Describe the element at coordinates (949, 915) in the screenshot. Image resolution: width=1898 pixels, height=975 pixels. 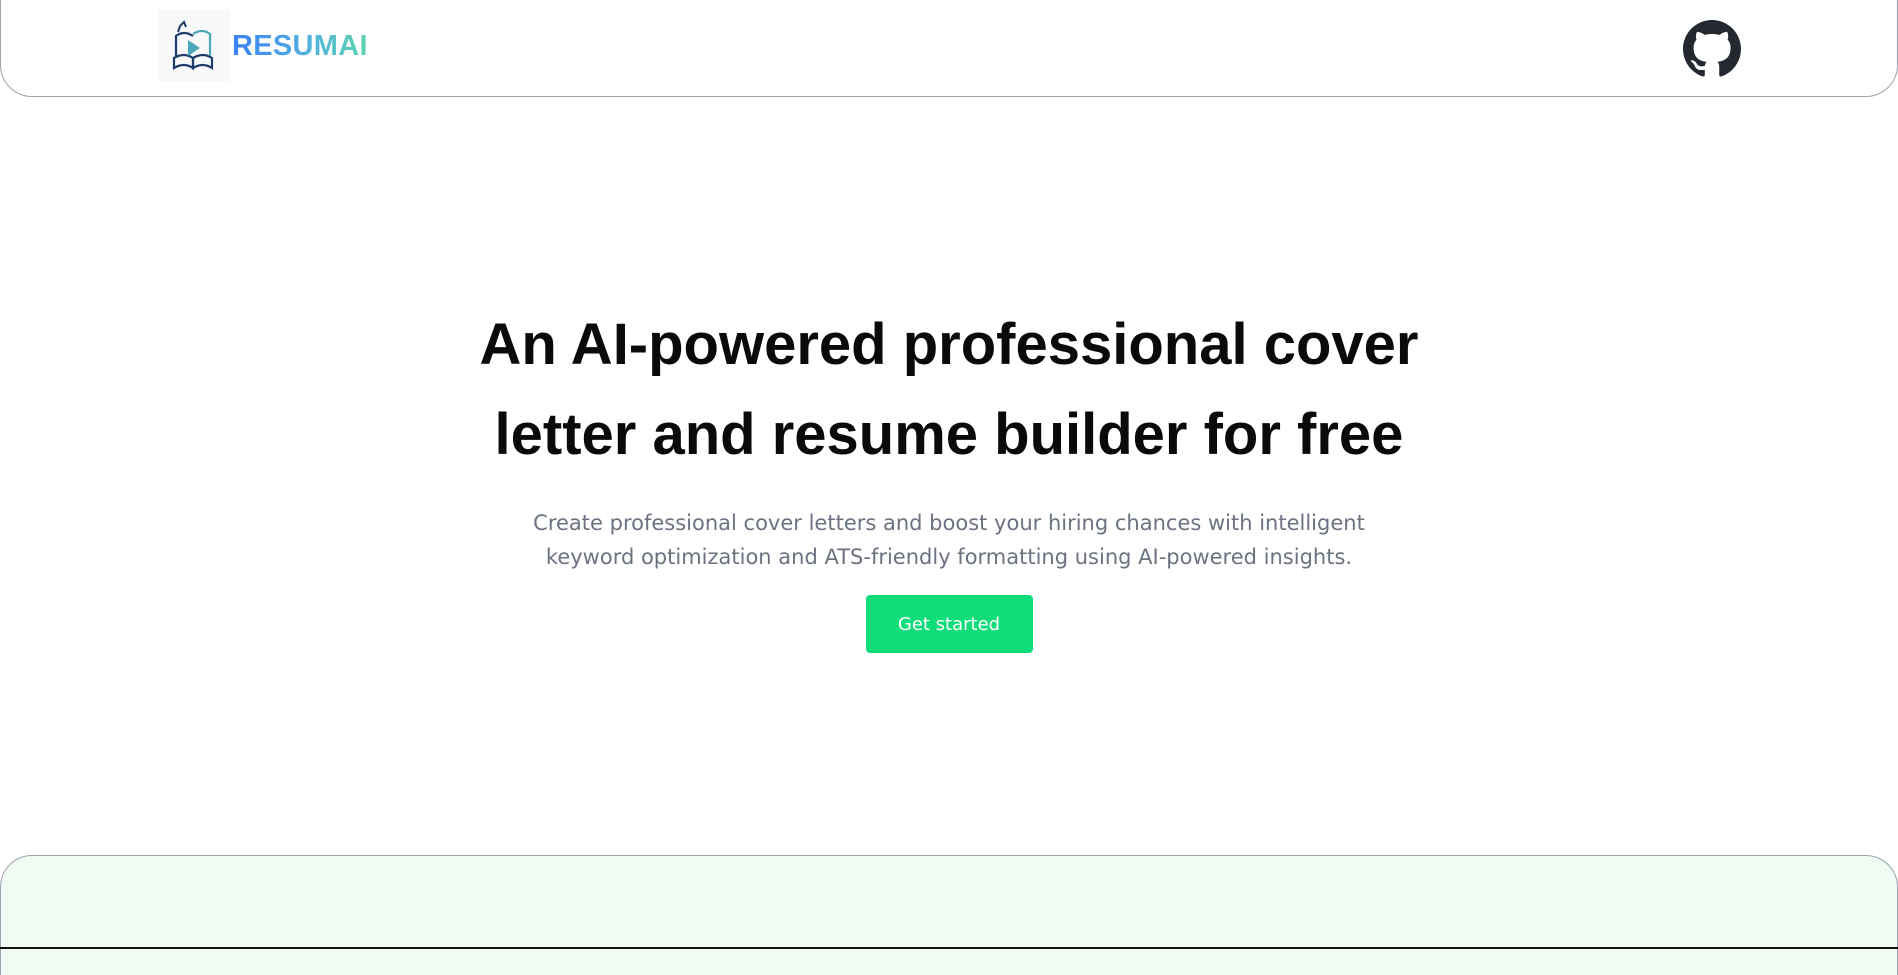
I see `features-section` at that location.